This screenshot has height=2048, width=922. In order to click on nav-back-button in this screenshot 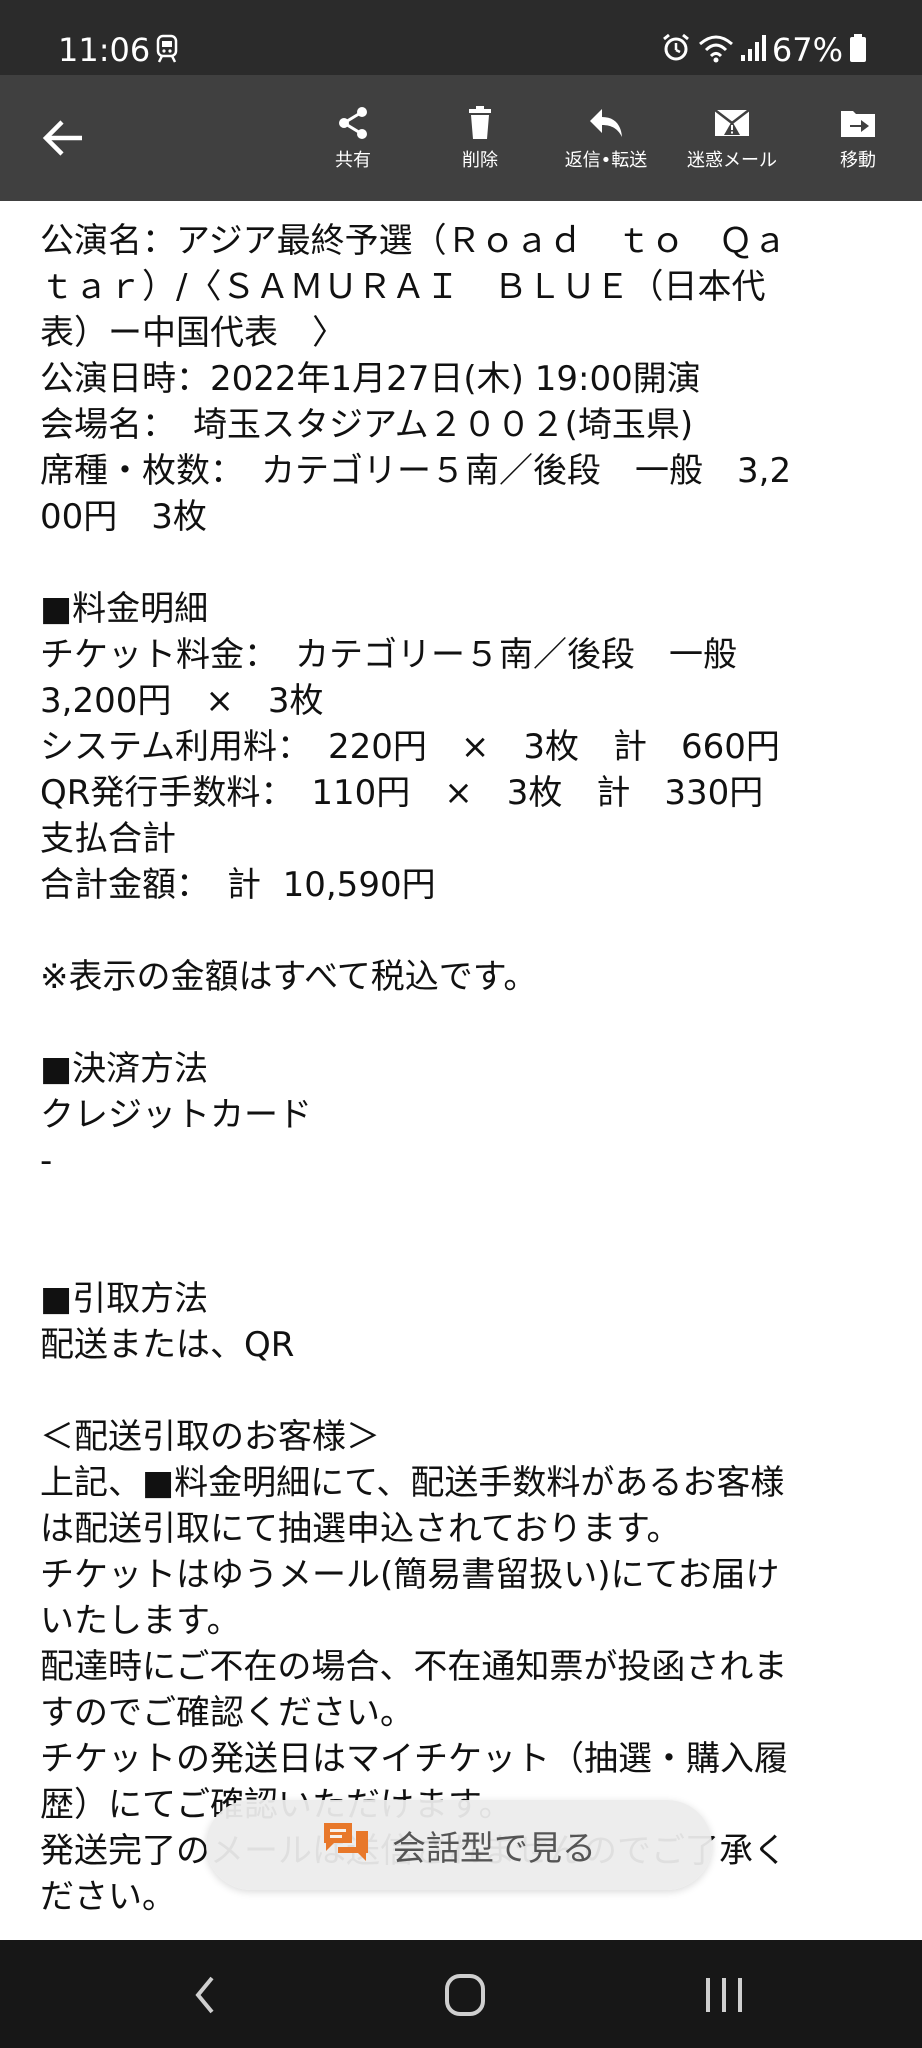, I will do `click(206, 1995)`.